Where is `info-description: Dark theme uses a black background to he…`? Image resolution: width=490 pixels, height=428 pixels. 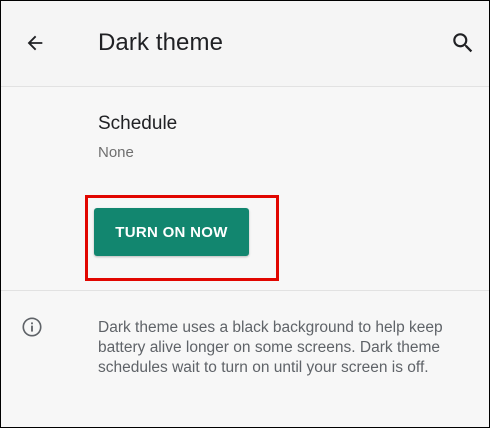 info-description: Dark theme uses a black background to he… is located at coordinates (270, 347).